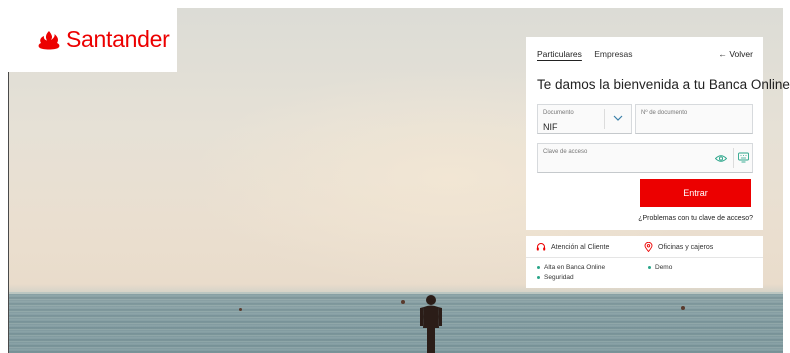  I want to click on link-alta-banca-online: Alta en Banca Online, so click(571, 267).